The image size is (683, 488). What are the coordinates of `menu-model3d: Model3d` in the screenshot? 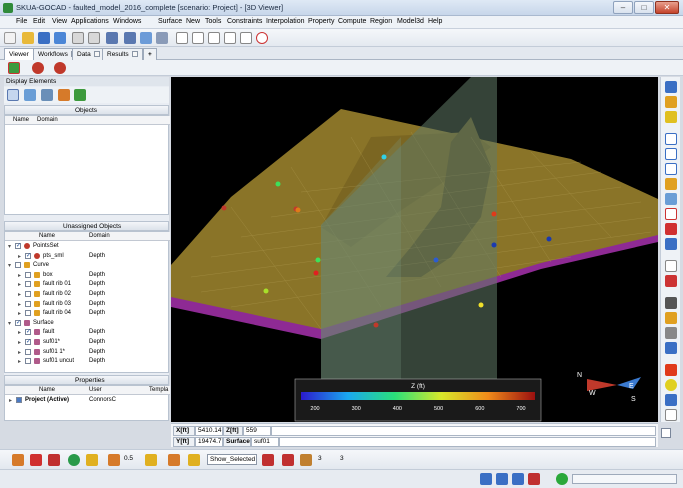 It's located at (410, 21).